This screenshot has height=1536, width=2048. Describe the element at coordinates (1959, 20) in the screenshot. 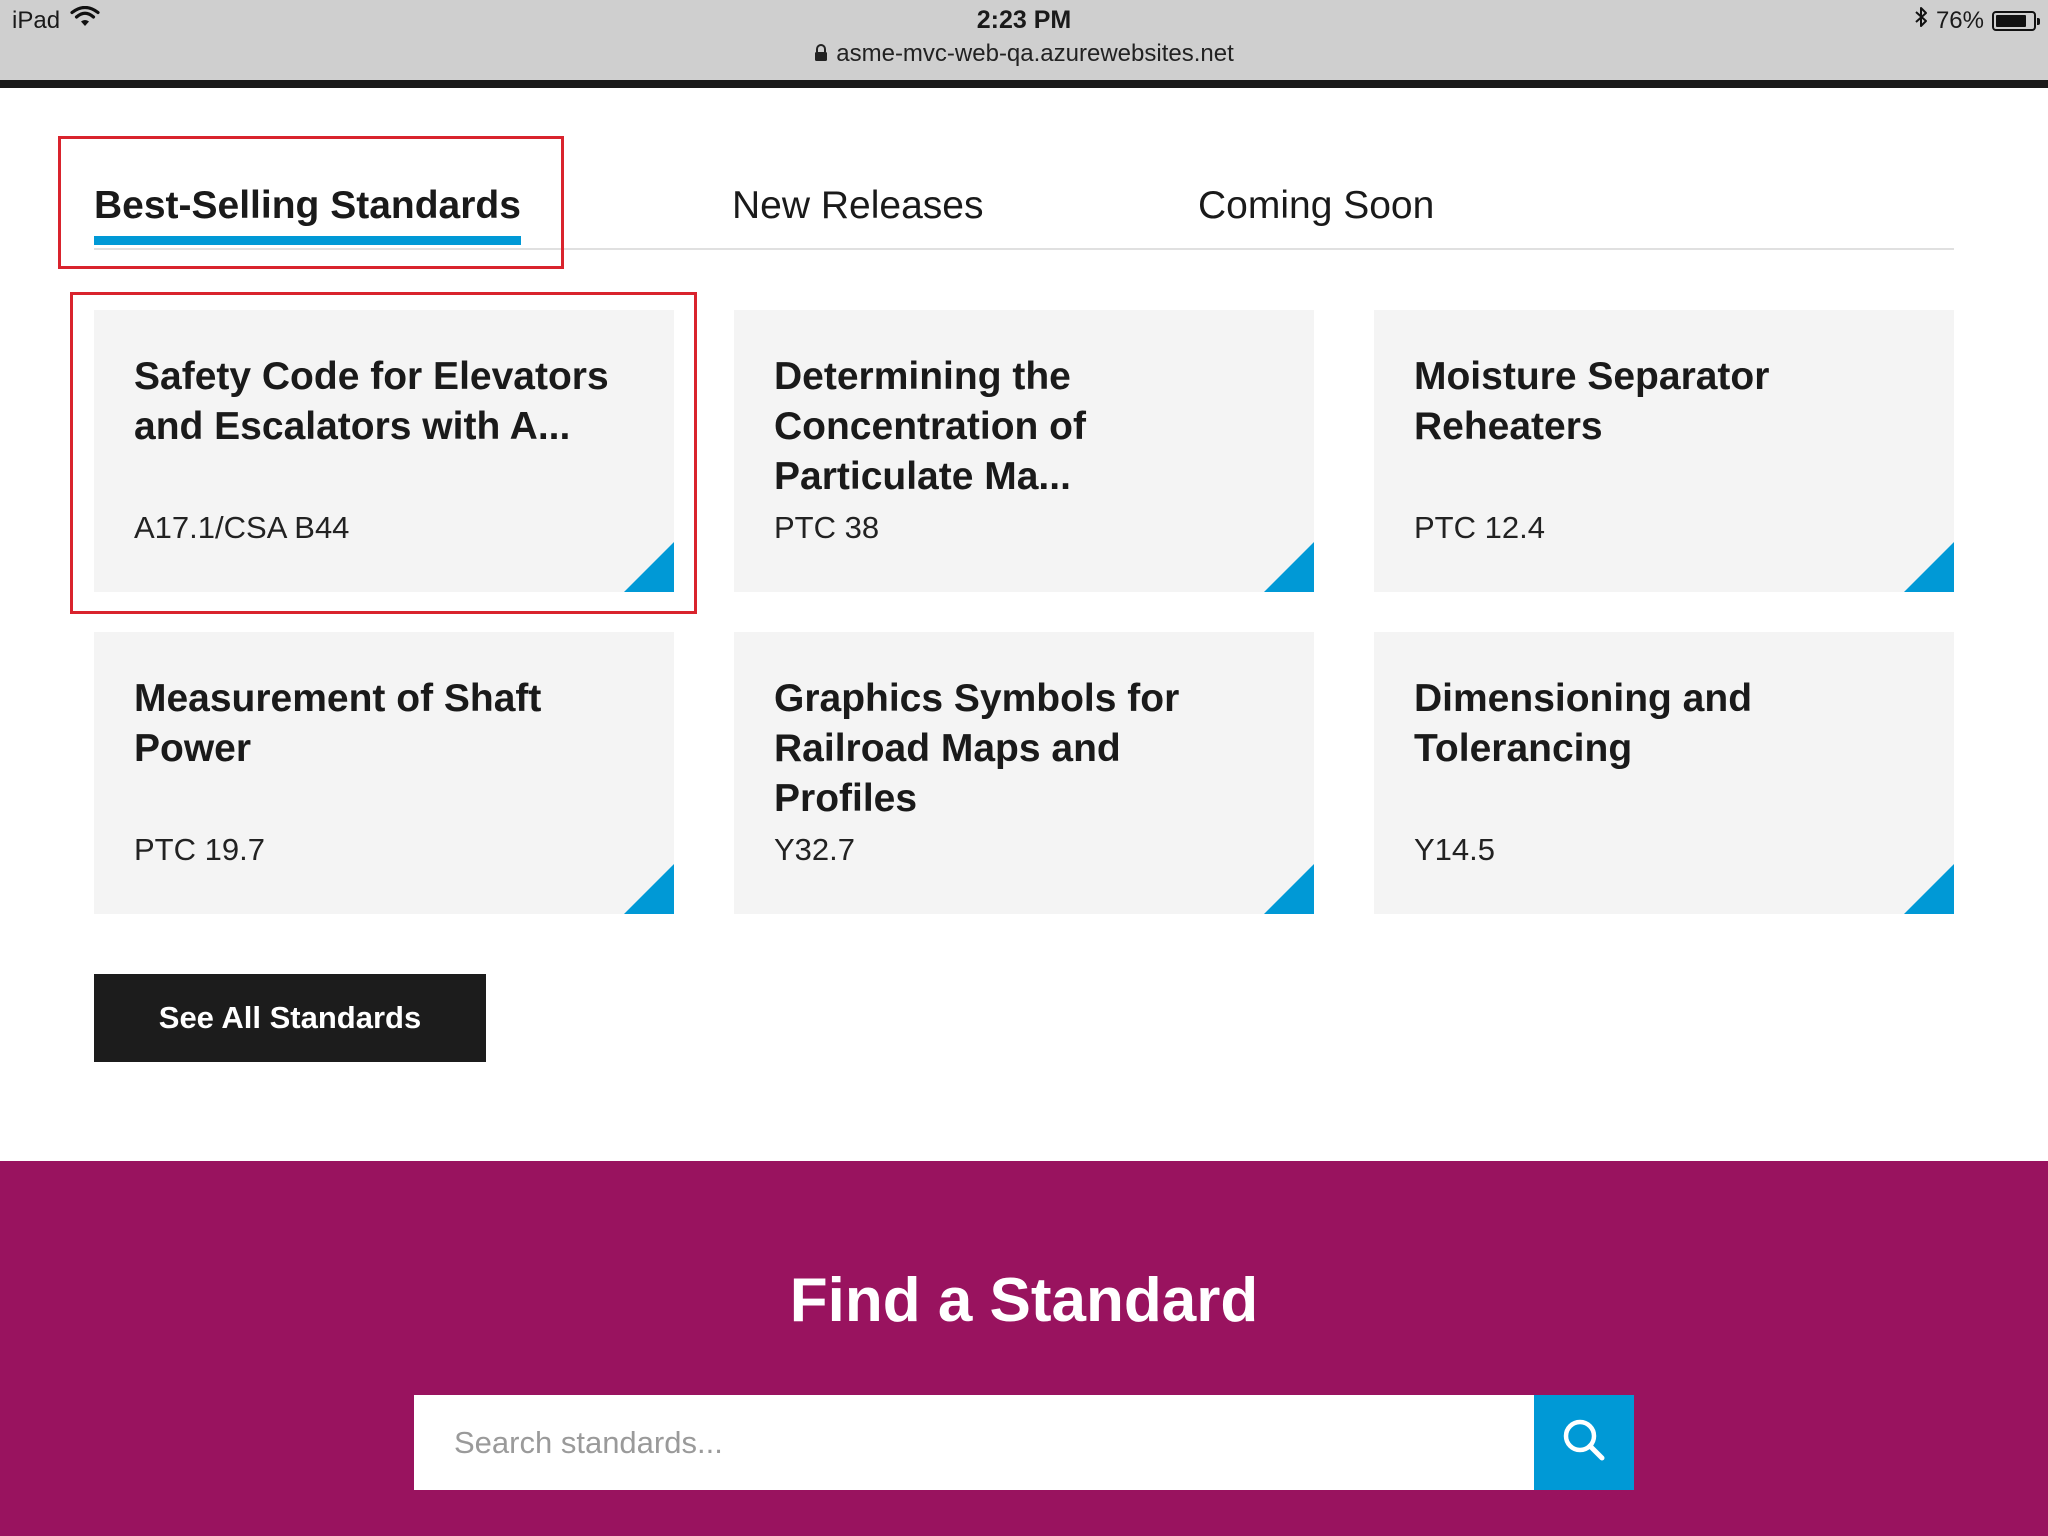

I see `battery-percent: 76%` at that location.